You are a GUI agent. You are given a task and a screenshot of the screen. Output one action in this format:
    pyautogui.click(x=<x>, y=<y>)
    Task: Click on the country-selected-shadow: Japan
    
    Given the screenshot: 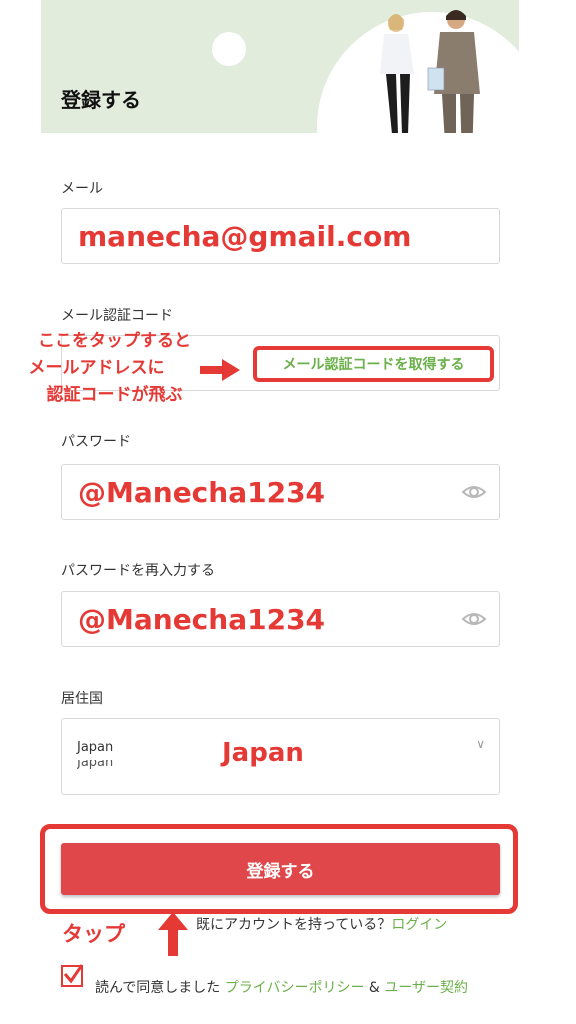 What is the action you would take?
    pyautogui.click(x=95, y=765)
    